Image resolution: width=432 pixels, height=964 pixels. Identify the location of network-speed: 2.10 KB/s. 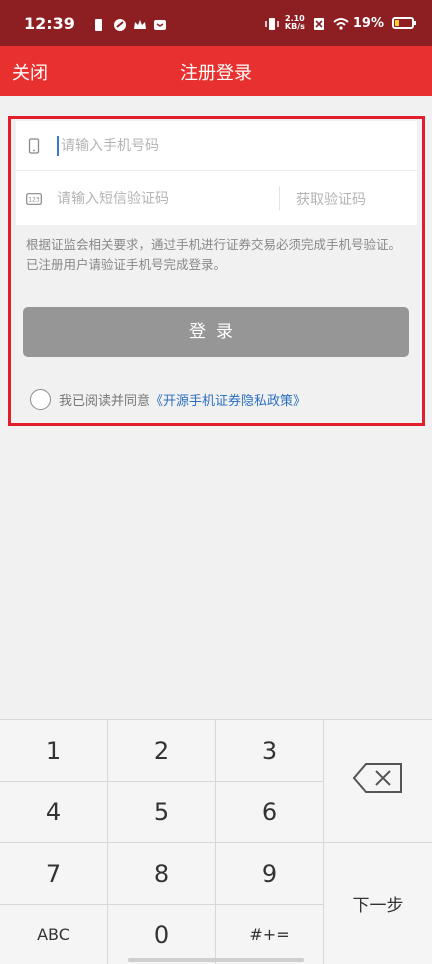
(295, 23).